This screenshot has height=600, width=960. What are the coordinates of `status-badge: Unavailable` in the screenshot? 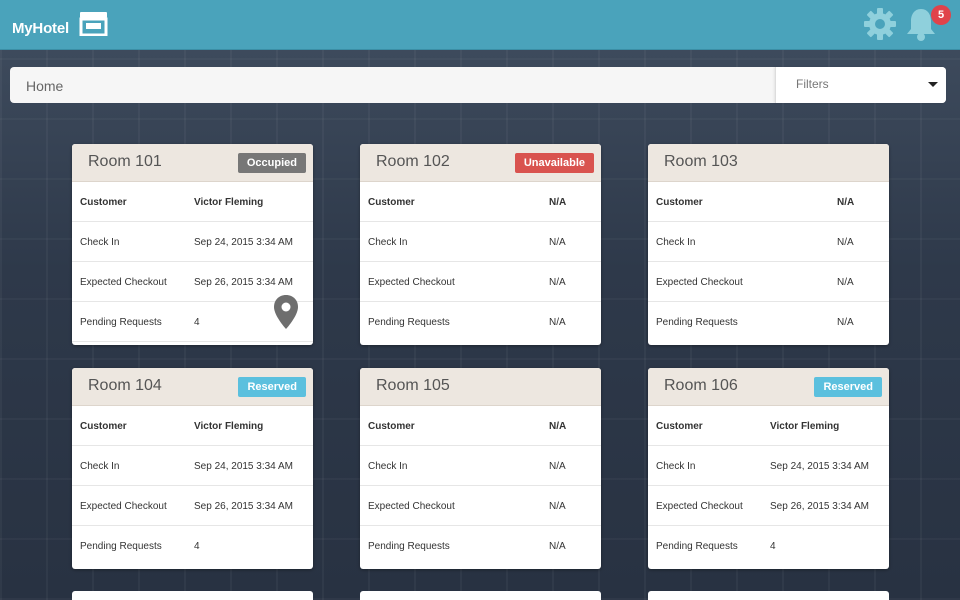 It's located at (554, 163).